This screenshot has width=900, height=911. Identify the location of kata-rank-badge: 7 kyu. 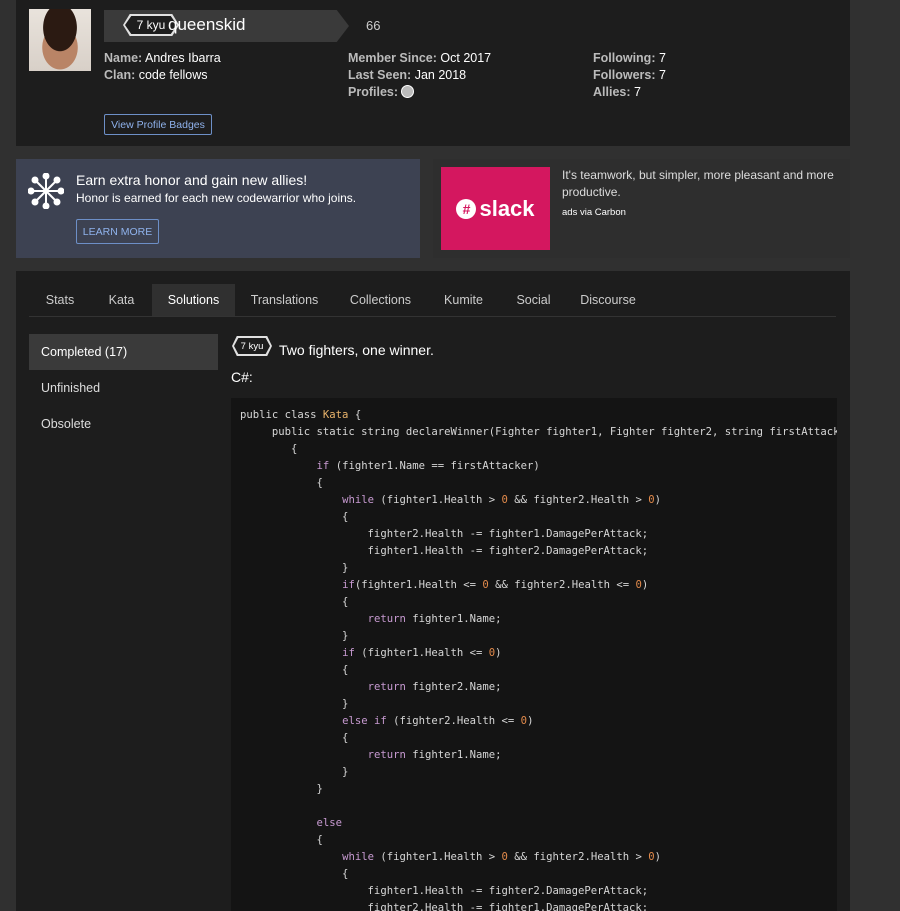
(252, 346).